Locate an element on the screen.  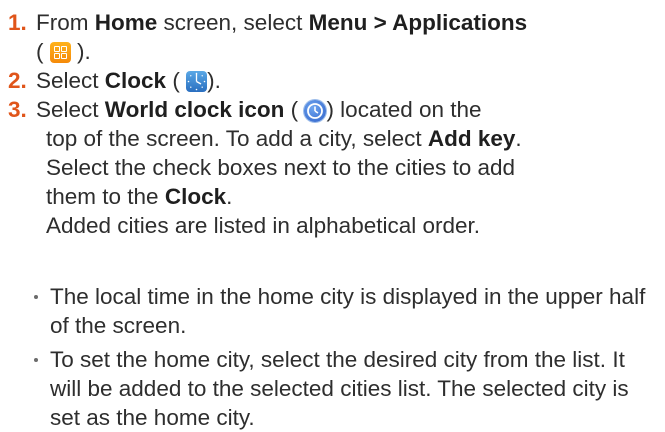
world-clock-icon is located at coordinates (315, 111).